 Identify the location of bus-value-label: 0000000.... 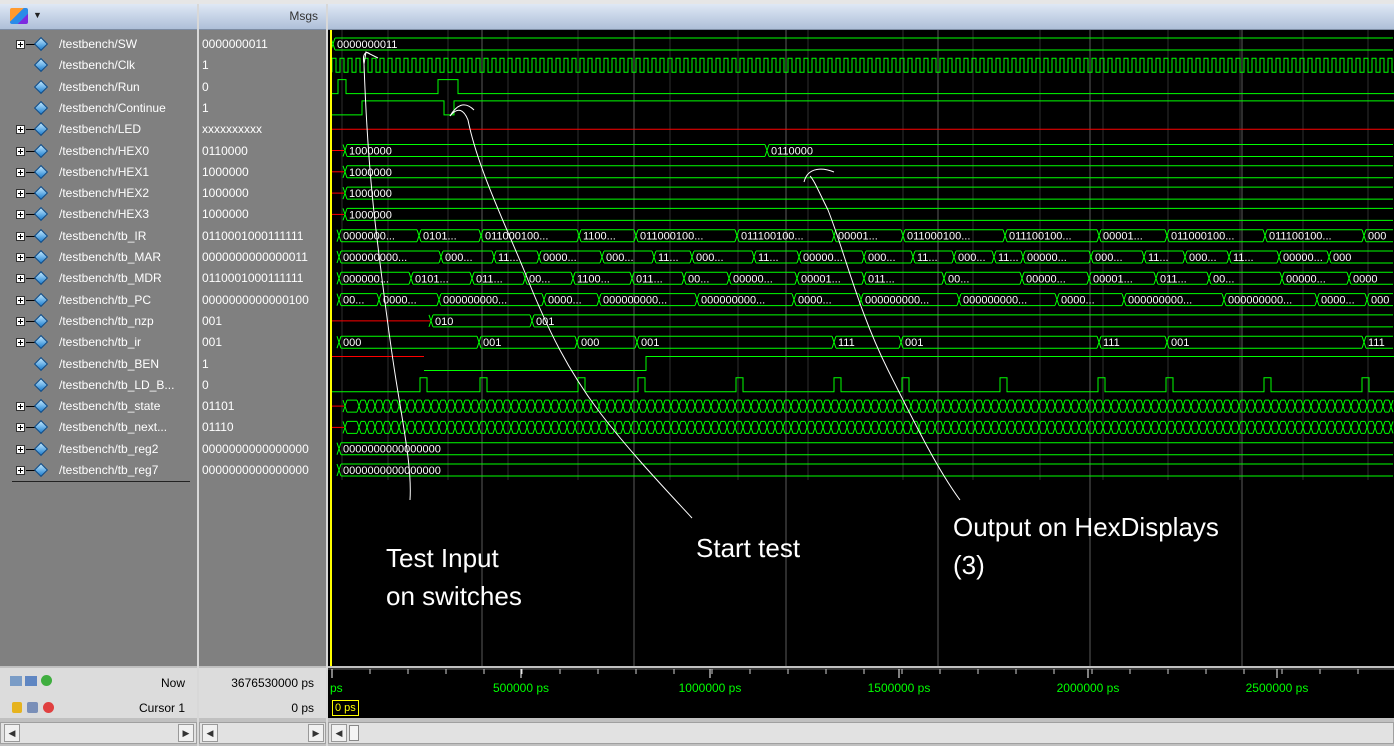
(369, 237).